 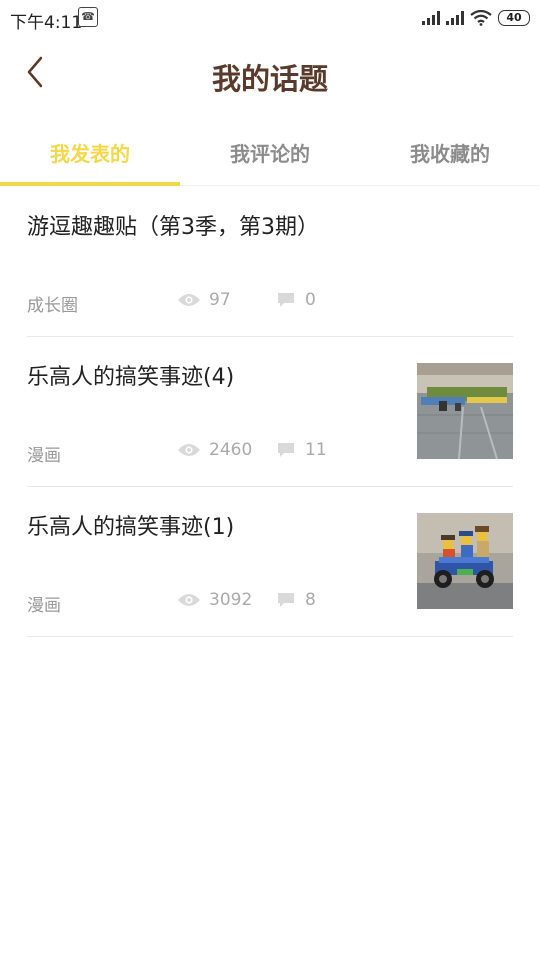 I want to click on topic-item: 游逗趣趣贴（第3季，第3期） 成长圈 97 0, so click(x=270, y=262).